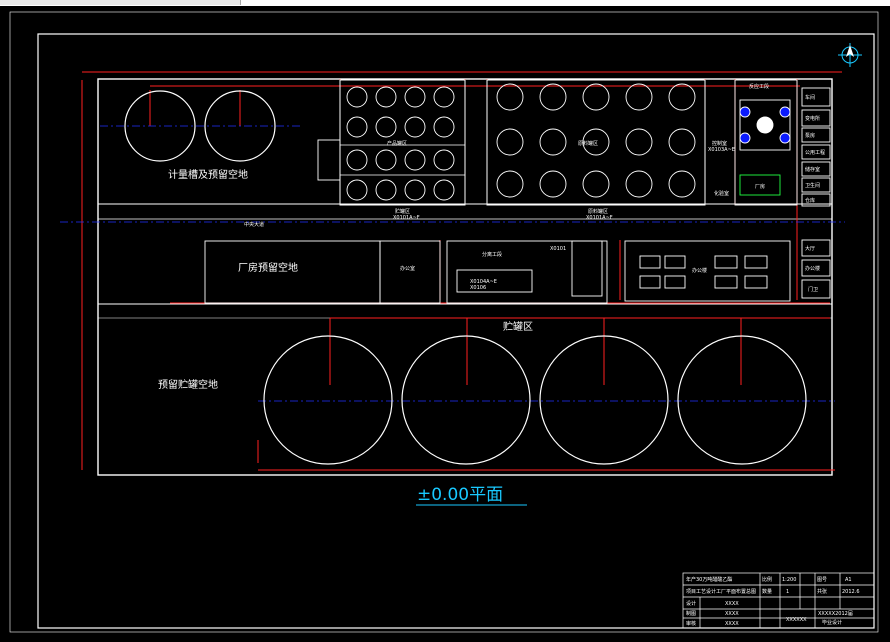 The image size is (890, 642). What do you see at coordinates (732, 614) in the screenshot?
I see `tb-drawn-value: XXXX` at bounding box center [732, 614].